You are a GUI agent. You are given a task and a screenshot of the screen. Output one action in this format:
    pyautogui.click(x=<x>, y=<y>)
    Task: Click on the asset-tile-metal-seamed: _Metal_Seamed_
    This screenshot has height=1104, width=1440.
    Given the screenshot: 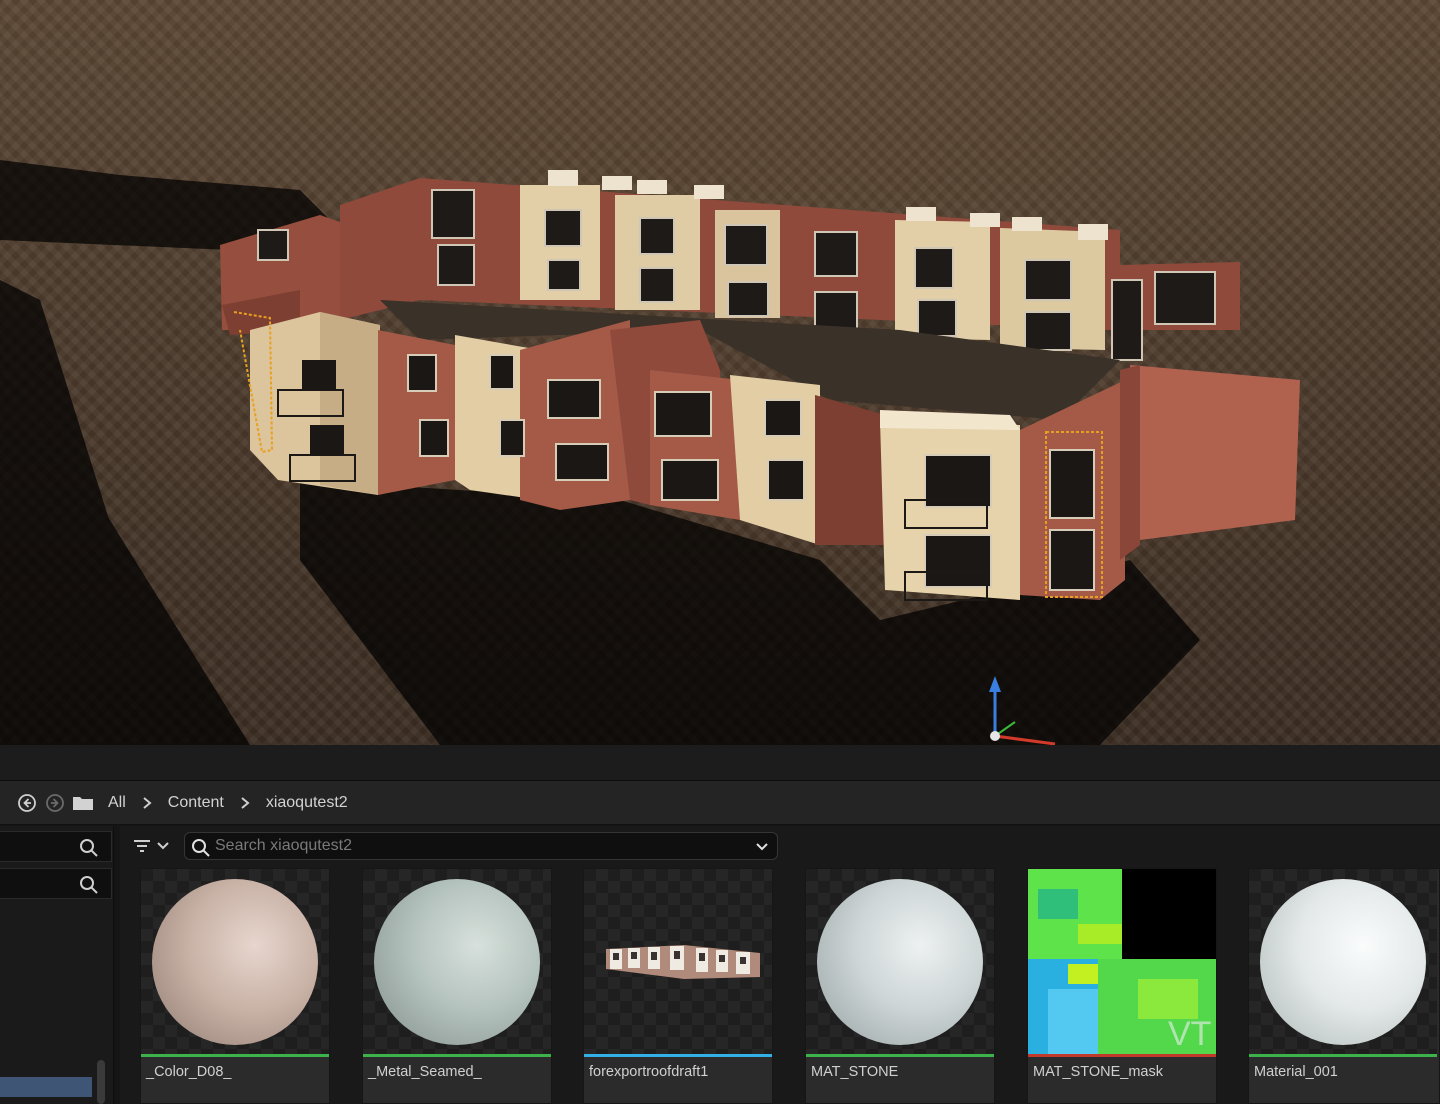 What is the action you would take?
    pyautogui.click(x=457, y=986)
    